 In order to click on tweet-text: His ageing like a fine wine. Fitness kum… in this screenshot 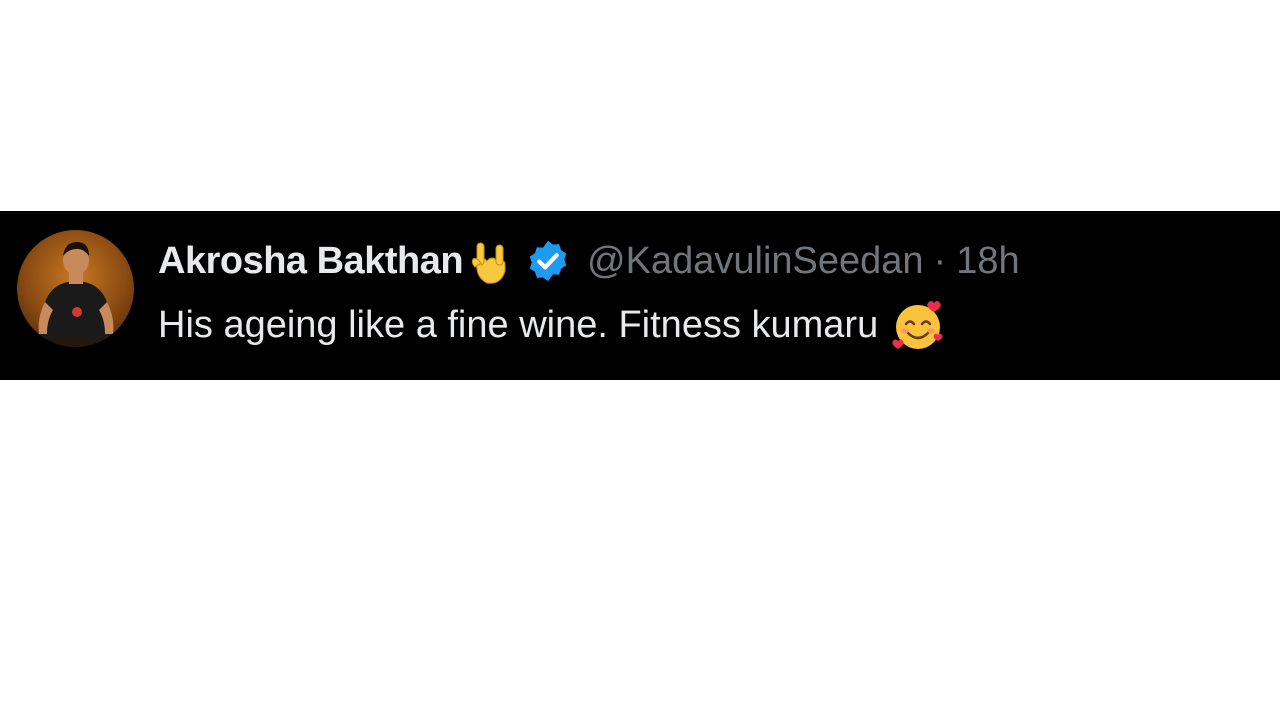, I will do `click(518, 324)`.